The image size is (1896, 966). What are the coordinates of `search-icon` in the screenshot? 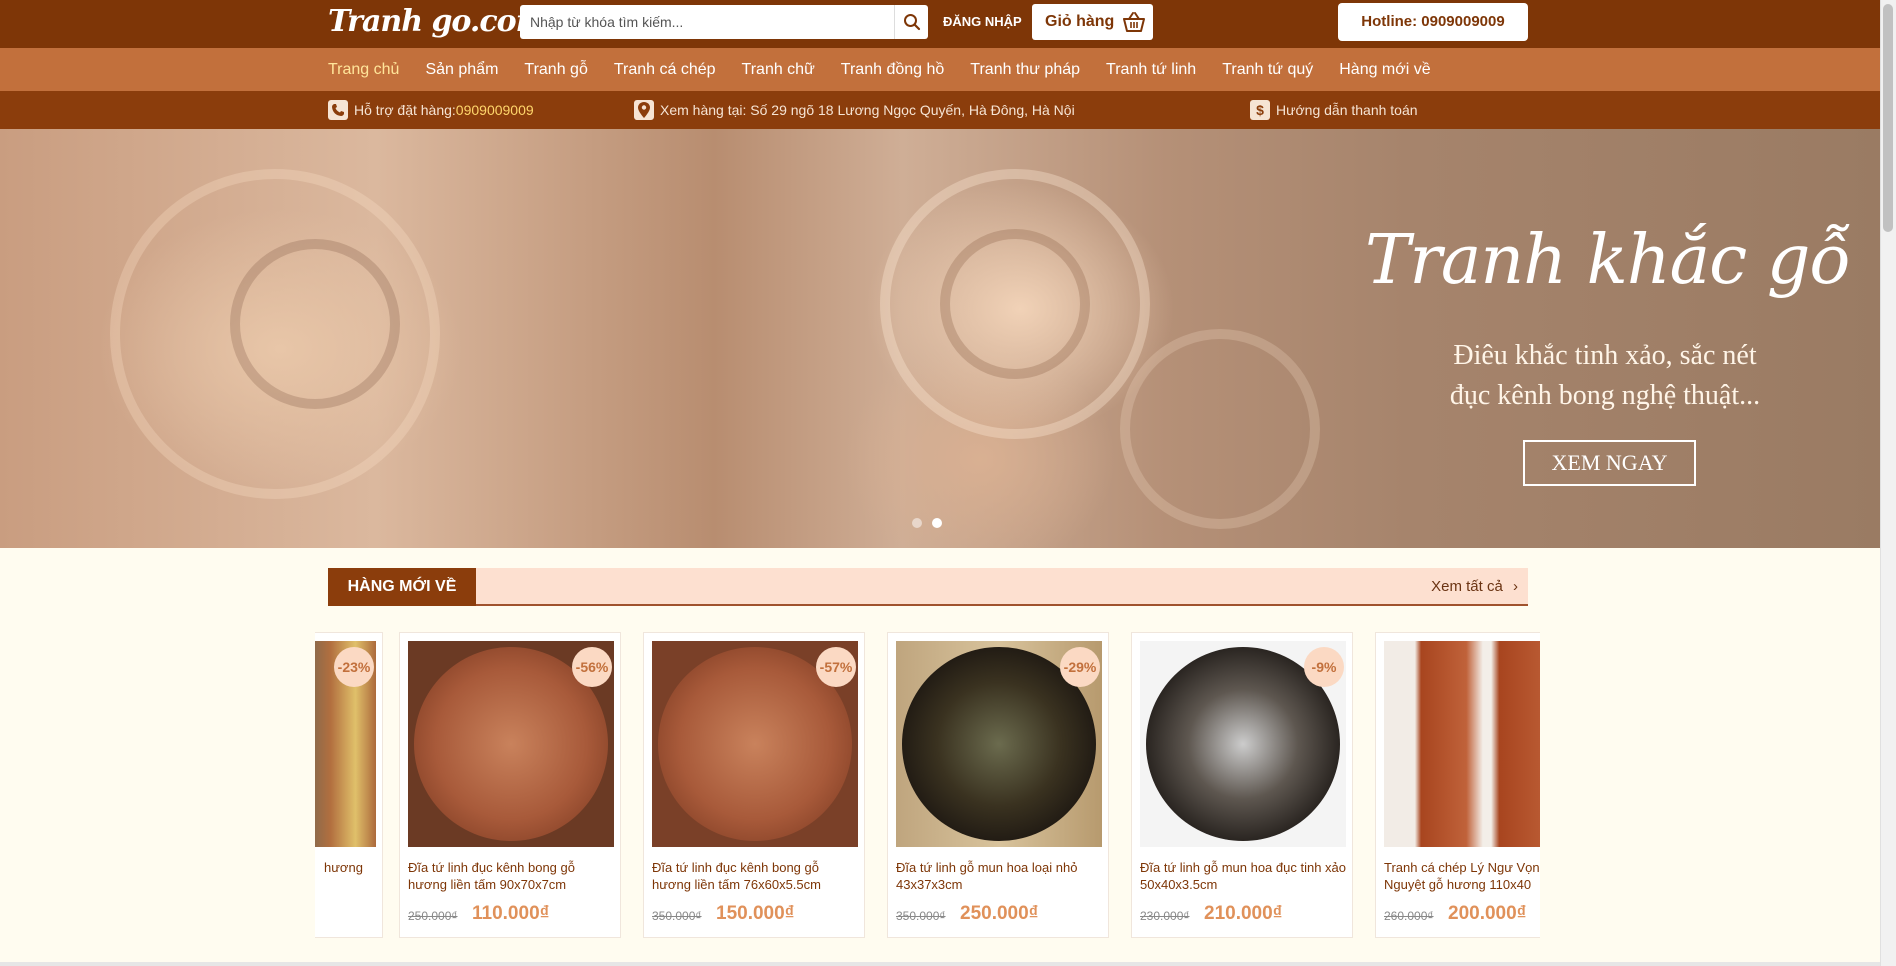 It's located at (911, 22).